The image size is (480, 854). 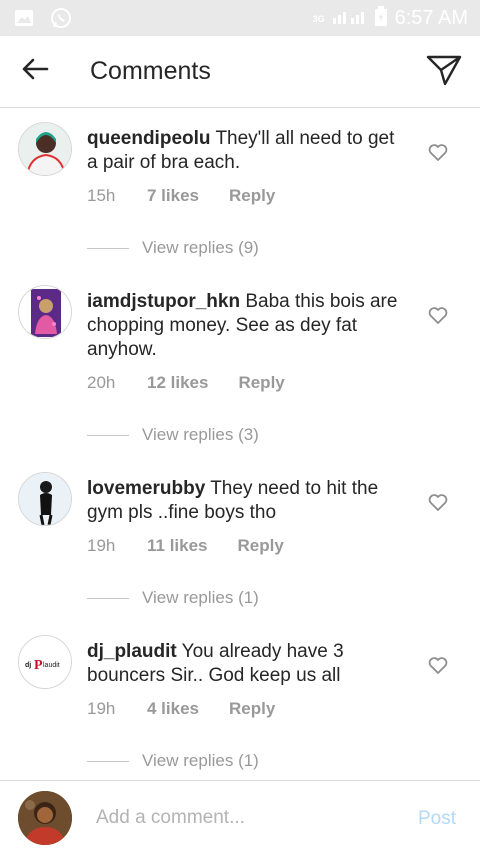 What do you see at coordinates (132, 651) in the screenshot?
I see `comment-username: dj_plaudit` at bounding box center [132, 651].